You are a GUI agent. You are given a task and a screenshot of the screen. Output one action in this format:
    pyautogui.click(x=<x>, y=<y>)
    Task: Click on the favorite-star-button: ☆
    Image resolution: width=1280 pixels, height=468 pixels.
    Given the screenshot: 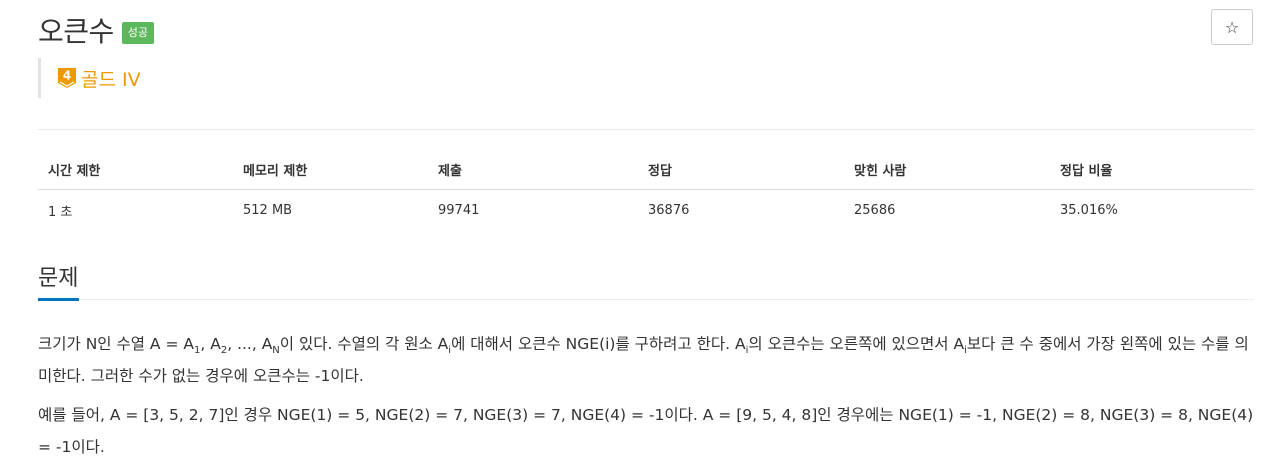 What is the action you would take?
    pyautogui.click(x=1232, y=27)
    